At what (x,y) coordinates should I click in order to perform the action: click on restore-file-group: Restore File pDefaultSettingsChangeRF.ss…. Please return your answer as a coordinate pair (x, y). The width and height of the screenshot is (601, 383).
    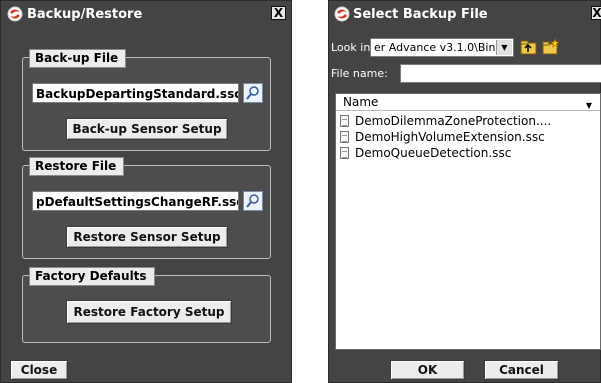
    Looking at the image, I should click on (146, 208).